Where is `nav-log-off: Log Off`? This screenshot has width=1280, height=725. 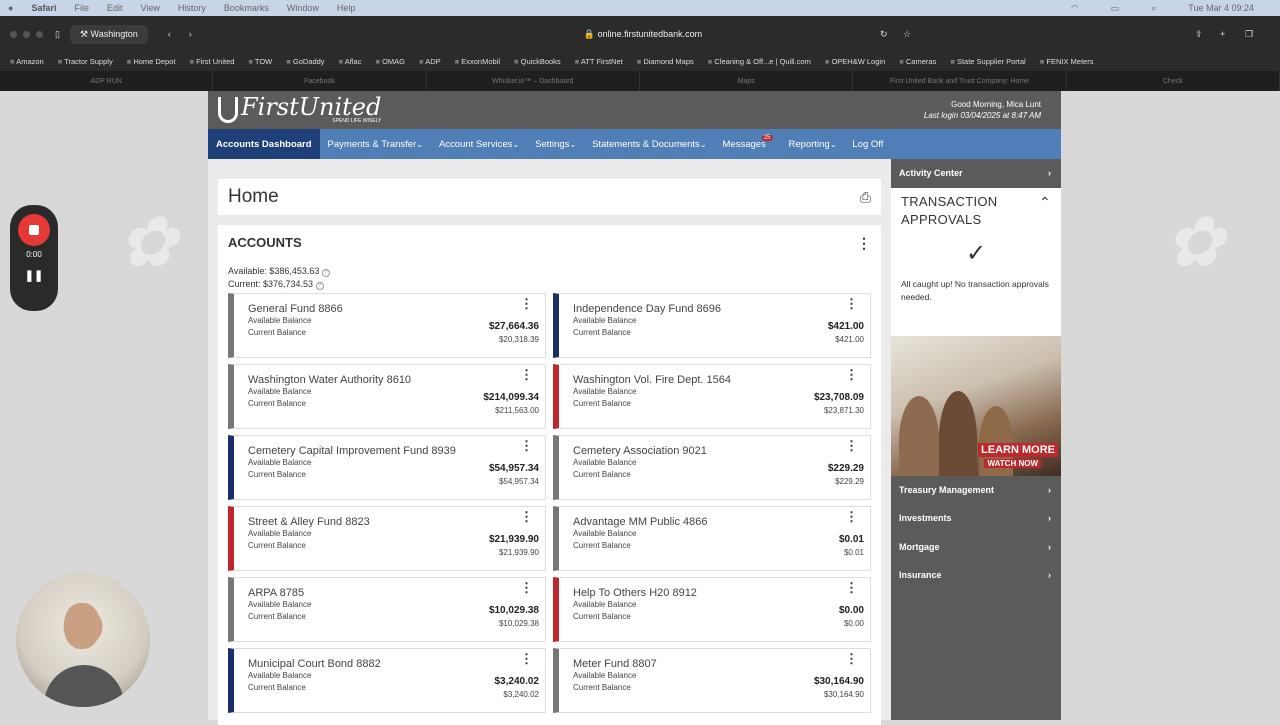 nav-log-off: Log Off is located at coordinates (867, 144).